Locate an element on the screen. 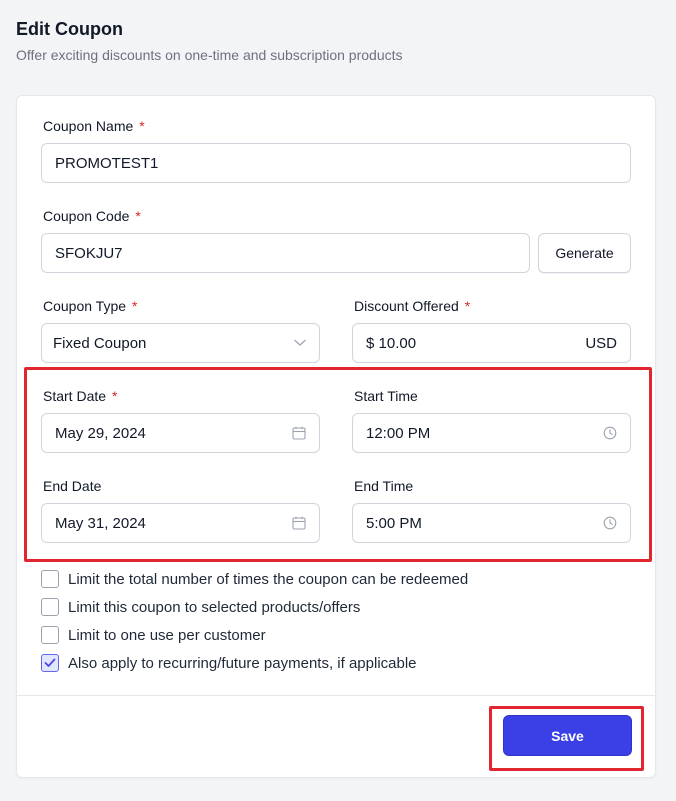 Image resolution: width=676 pixels, height=801 pixels. end-date-label-text: End Date is located at coordinates (72, 486).